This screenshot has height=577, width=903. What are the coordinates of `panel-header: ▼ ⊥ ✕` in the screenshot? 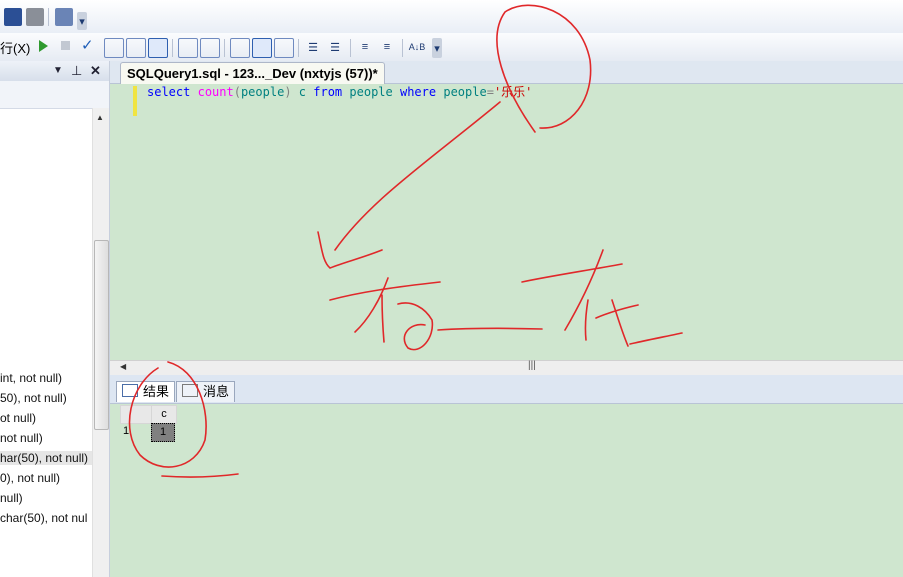 It's located at (54, 71).